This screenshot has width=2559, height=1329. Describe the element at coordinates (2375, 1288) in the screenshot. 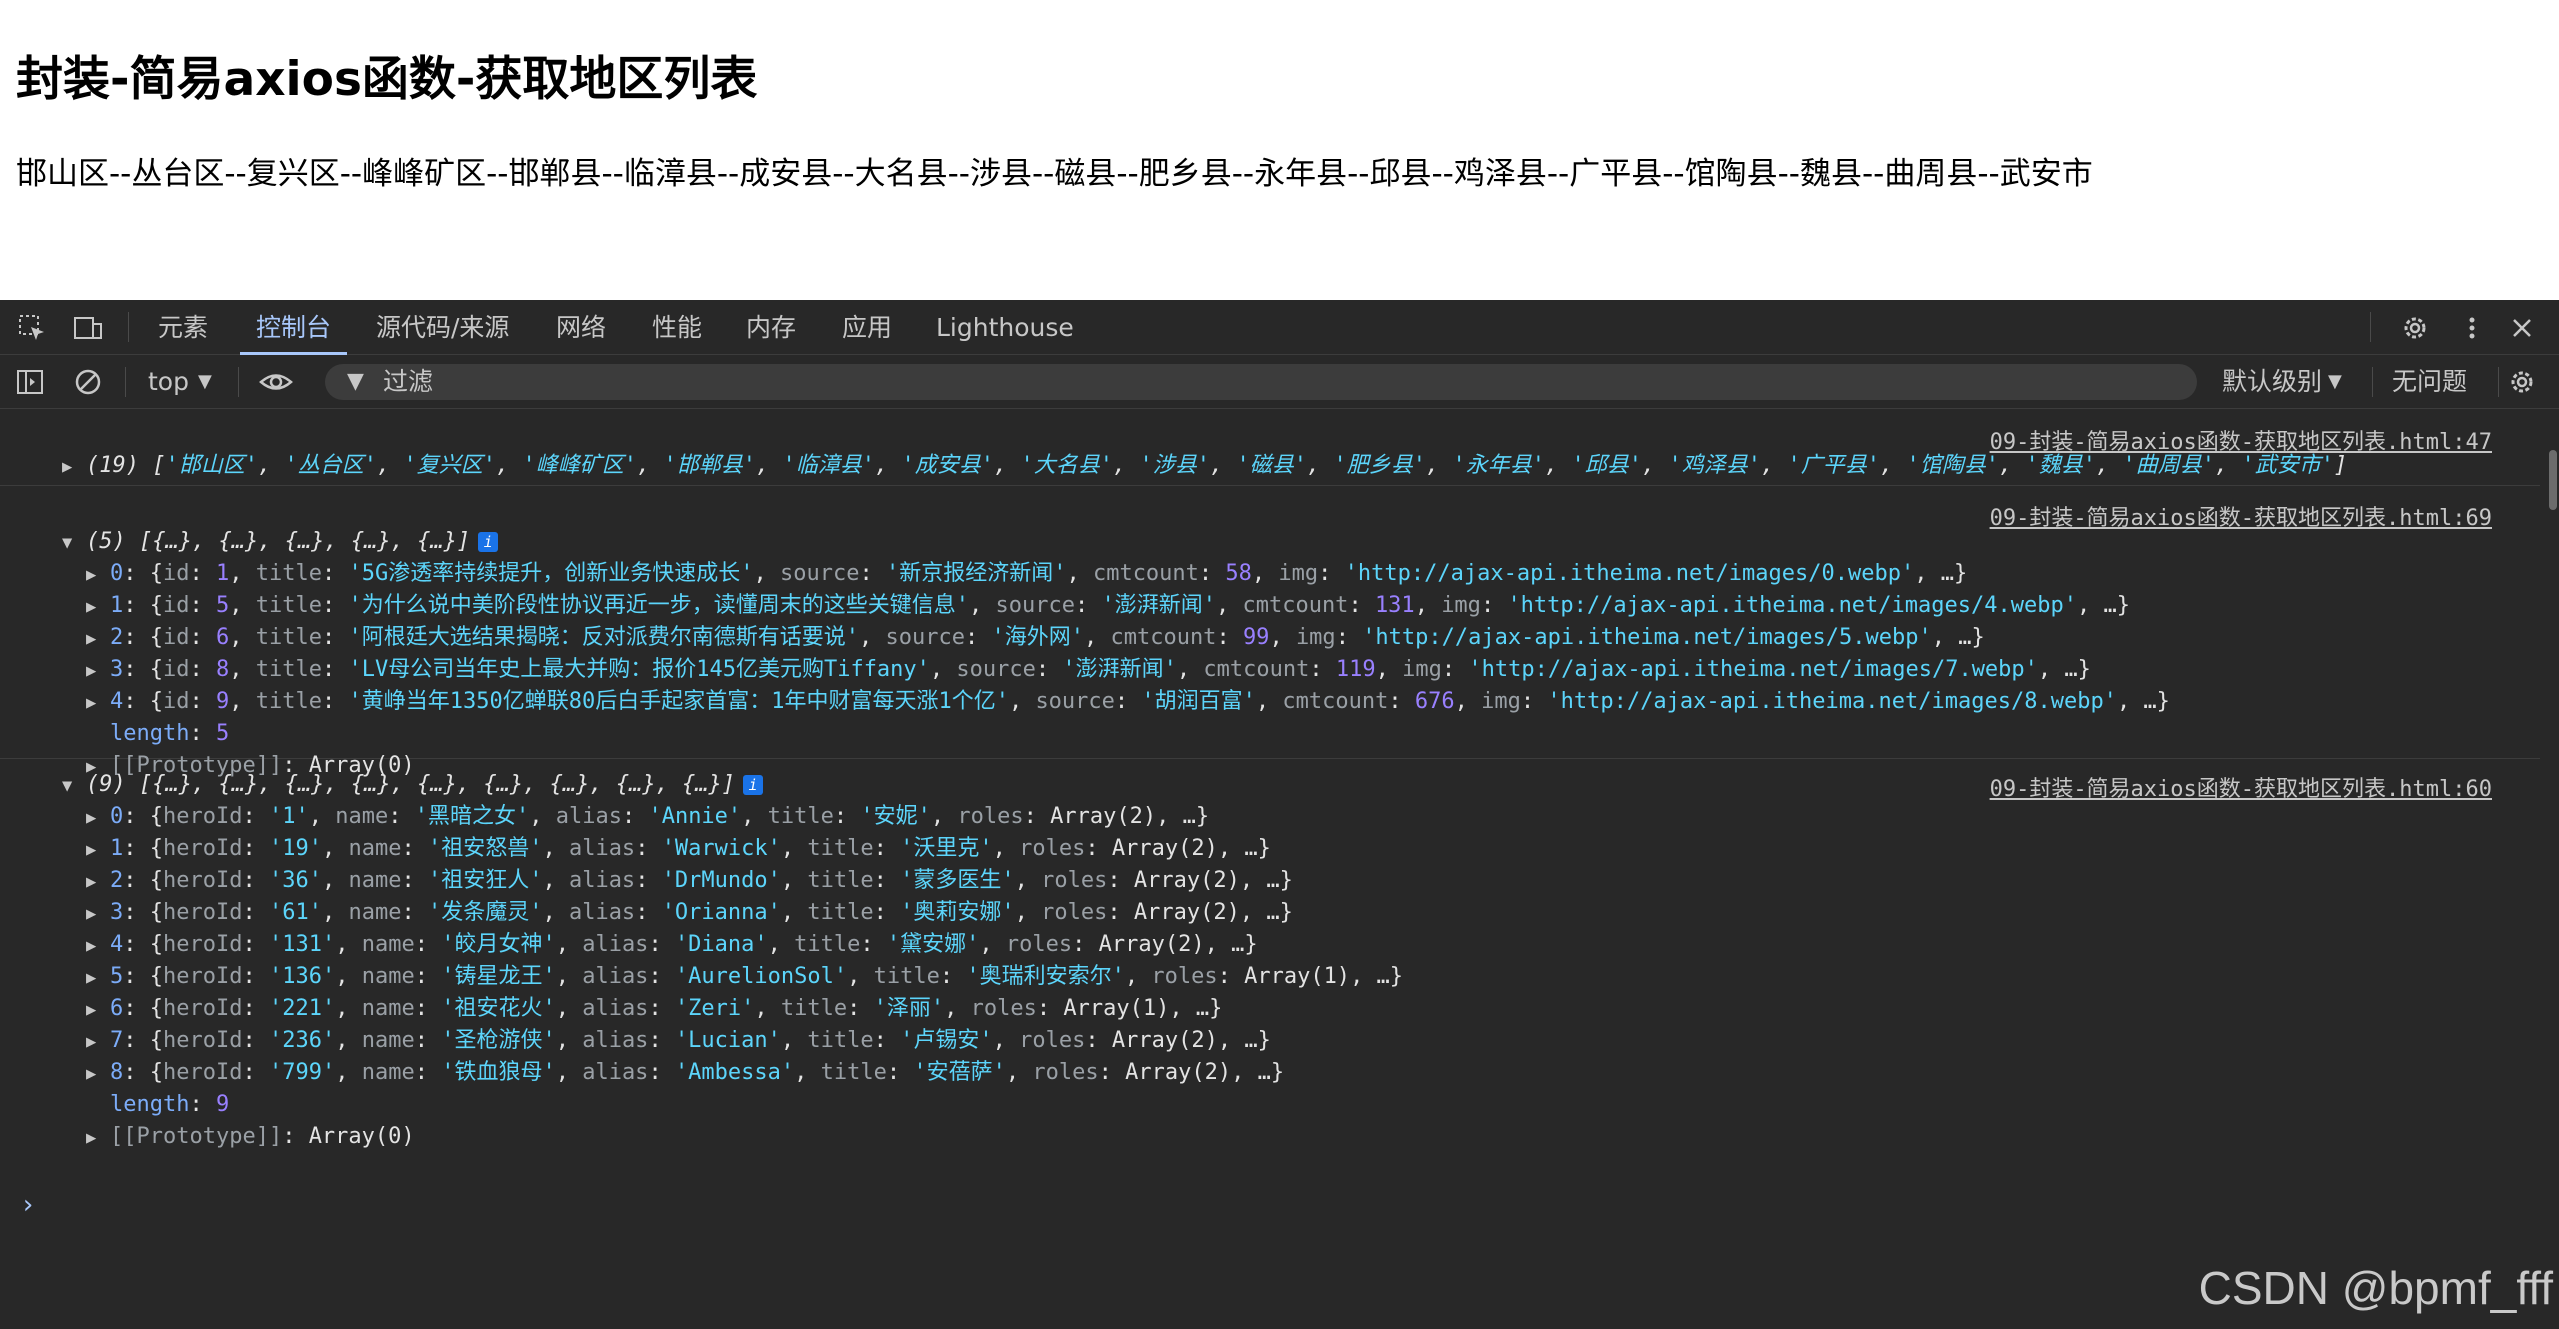

I see `watermark: CSDN @bpmf_fff` at that location.